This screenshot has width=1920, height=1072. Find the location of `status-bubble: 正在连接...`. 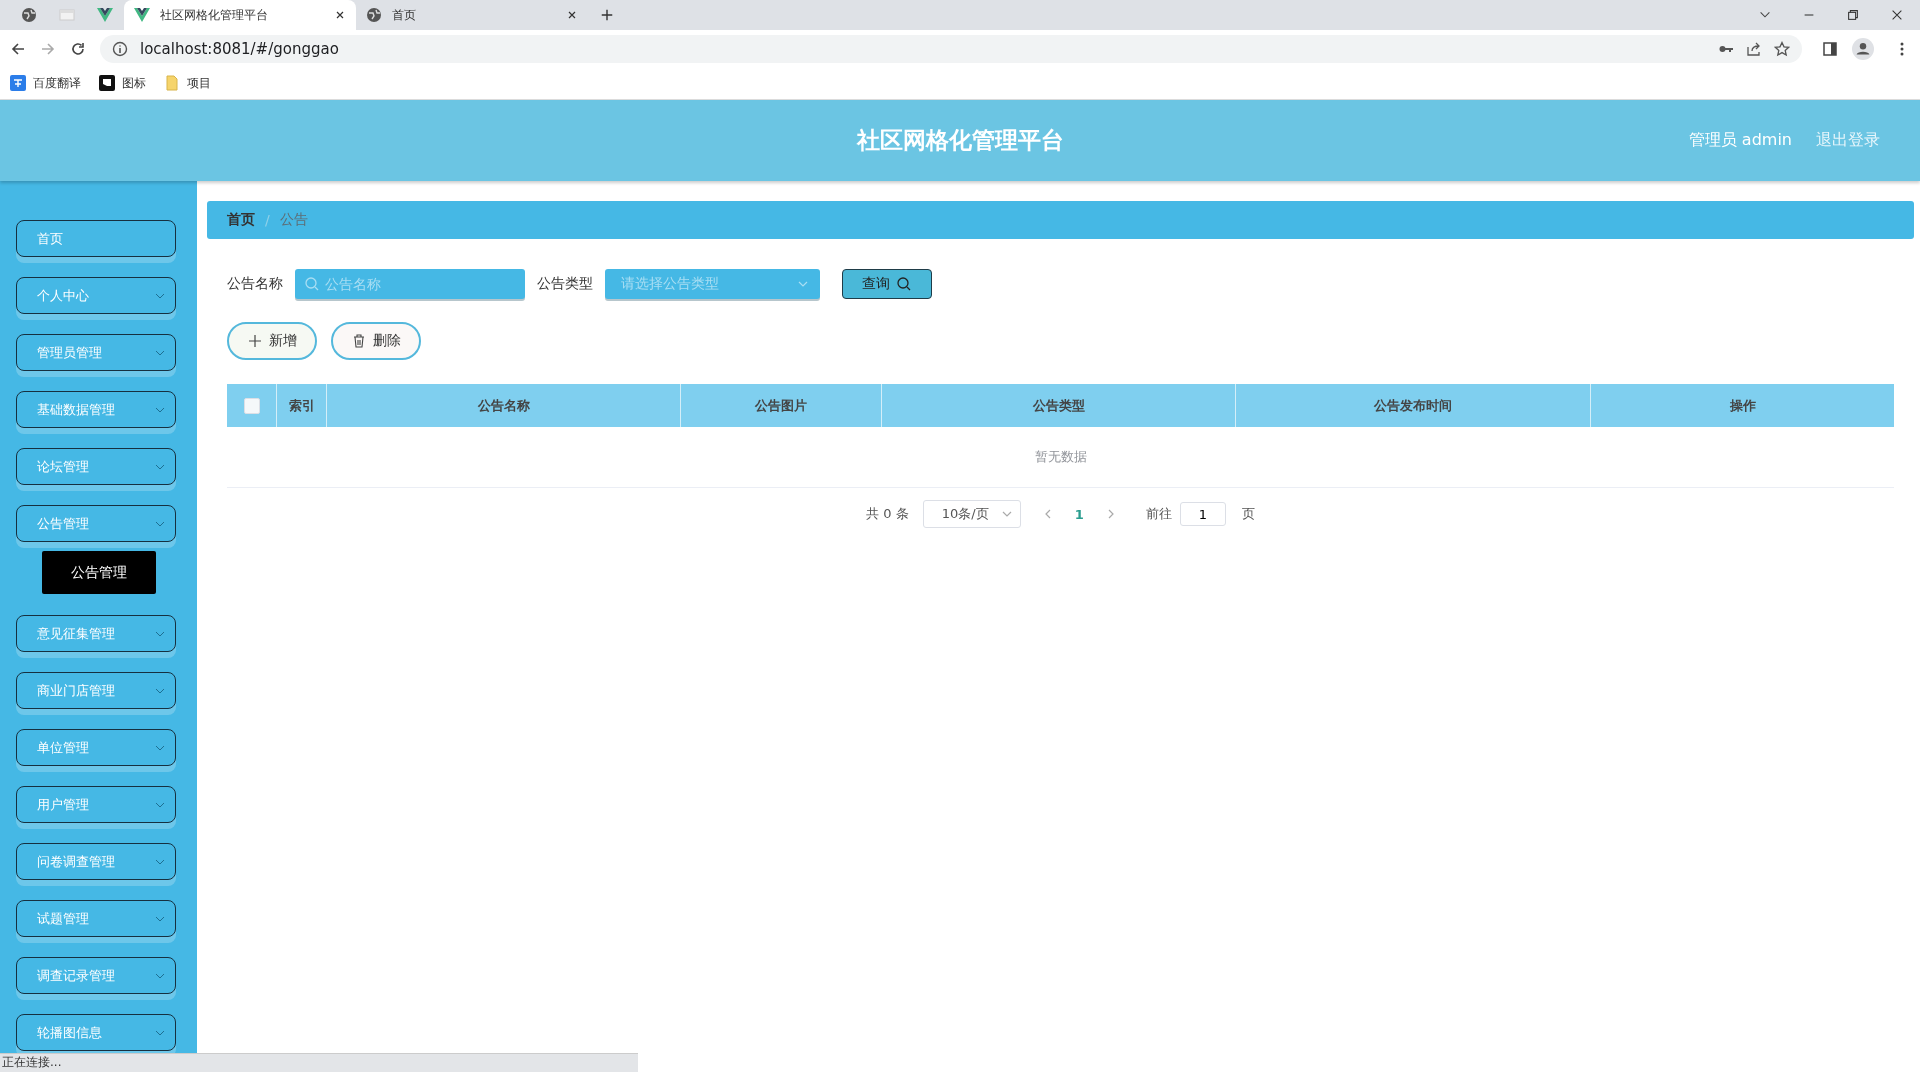

status-bubble: 正在连接... is located at coordinates (319, 1062).